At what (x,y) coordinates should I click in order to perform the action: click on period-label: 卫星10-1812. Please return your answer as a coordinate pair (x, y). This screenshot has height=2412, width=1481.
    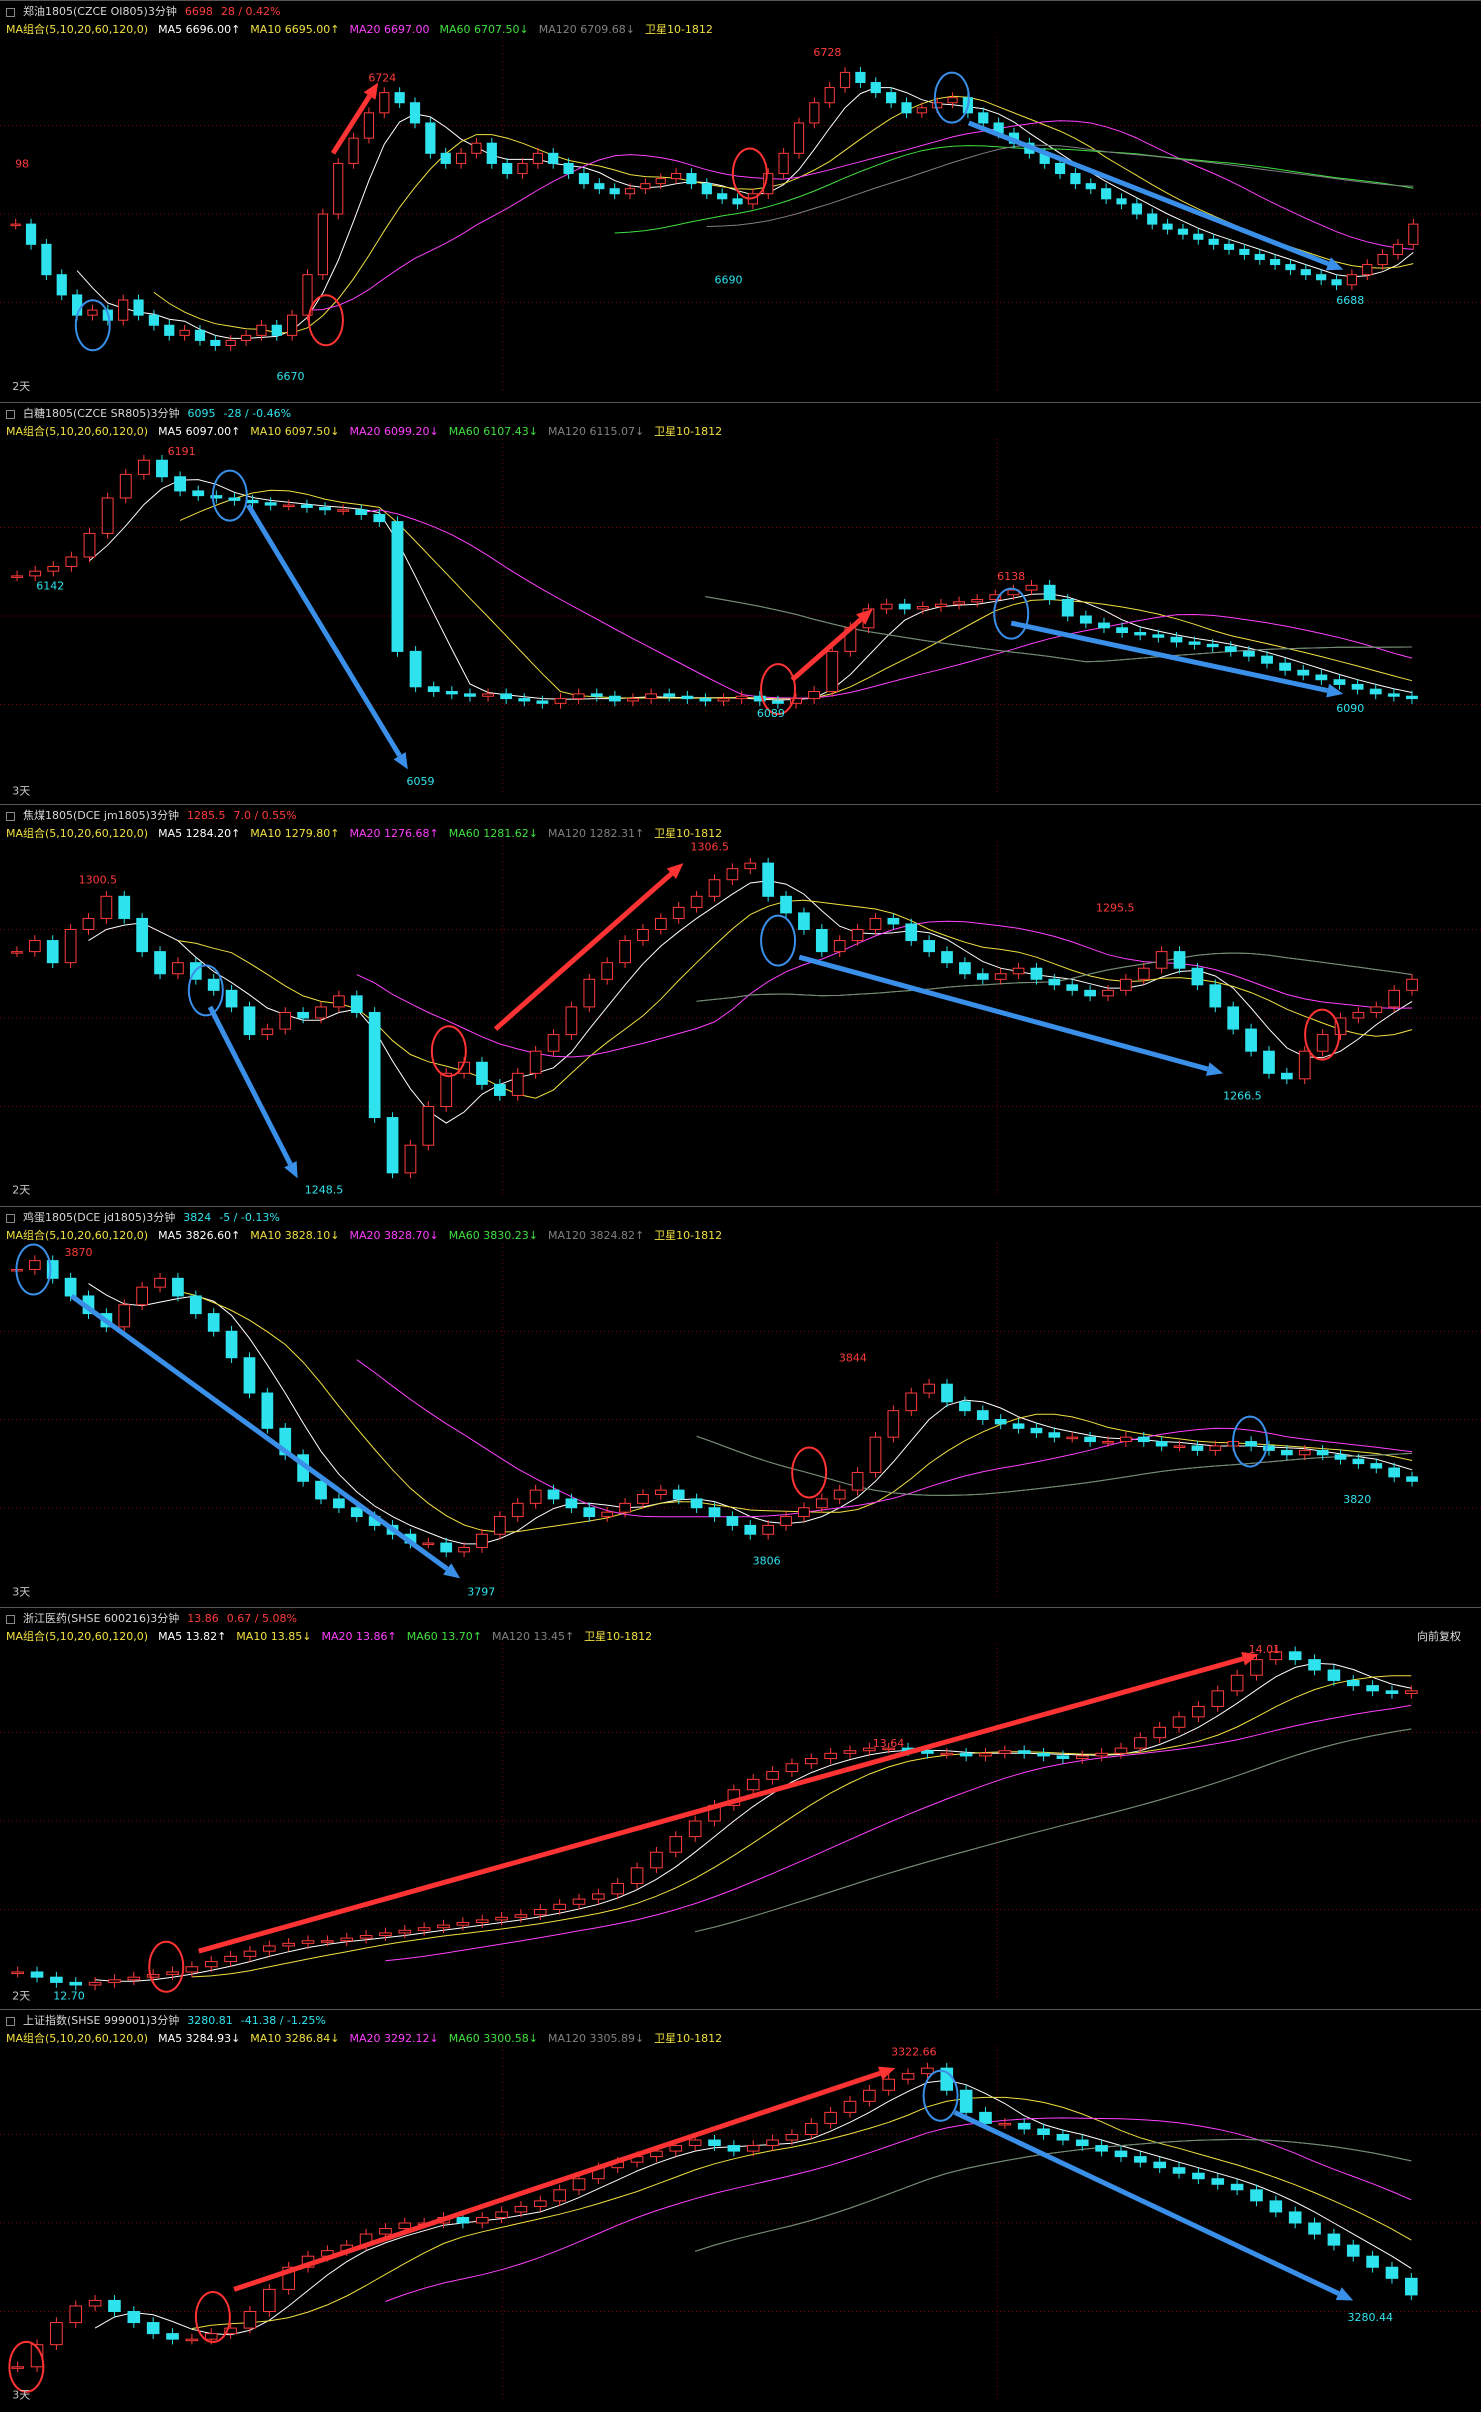
    Looking at the image, I should click on (688, 431).